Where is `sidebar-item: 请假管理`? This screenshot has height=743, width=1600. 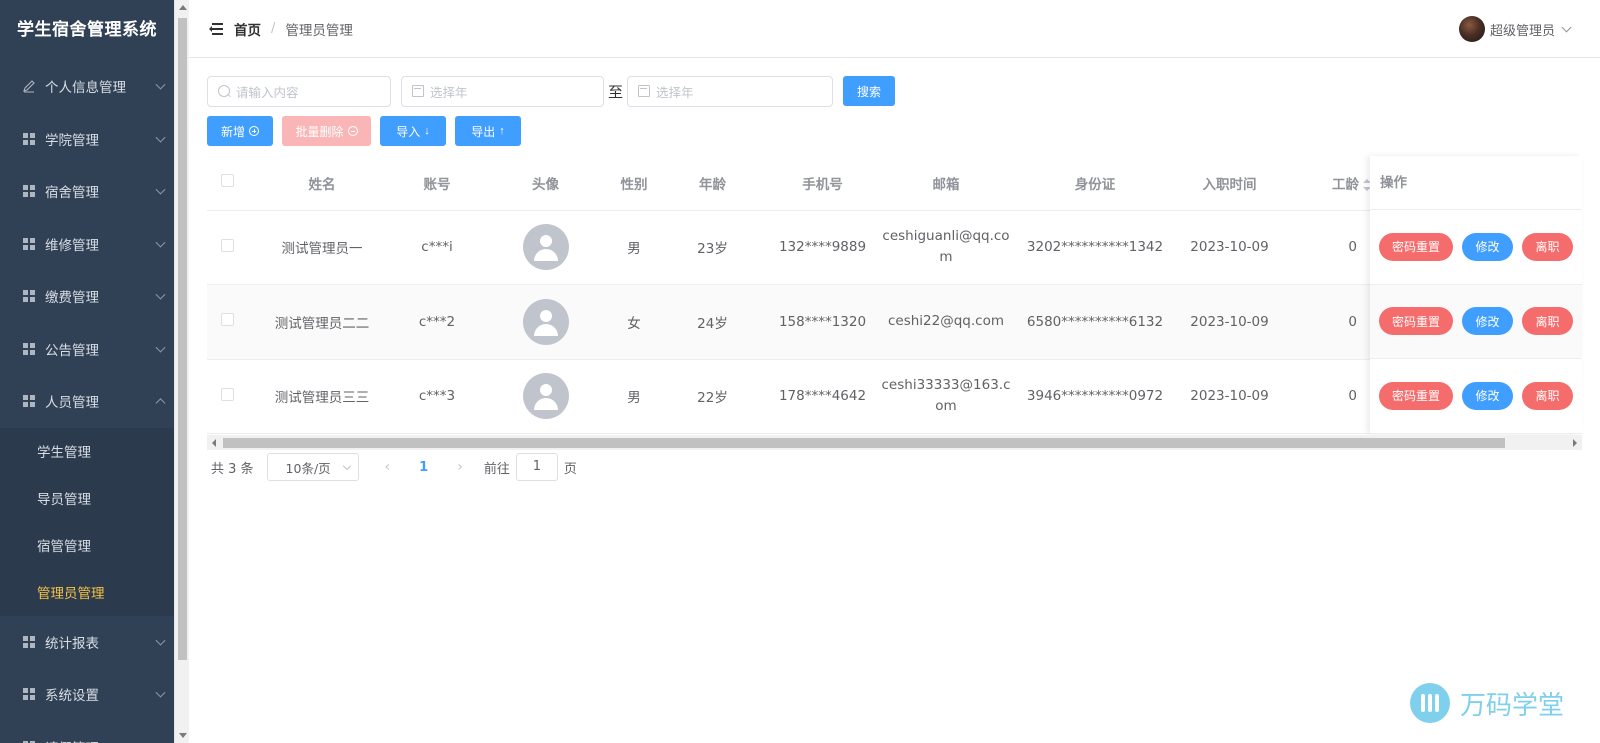
sidebar-item: 请假管理 is located at coordinates (87, 732).